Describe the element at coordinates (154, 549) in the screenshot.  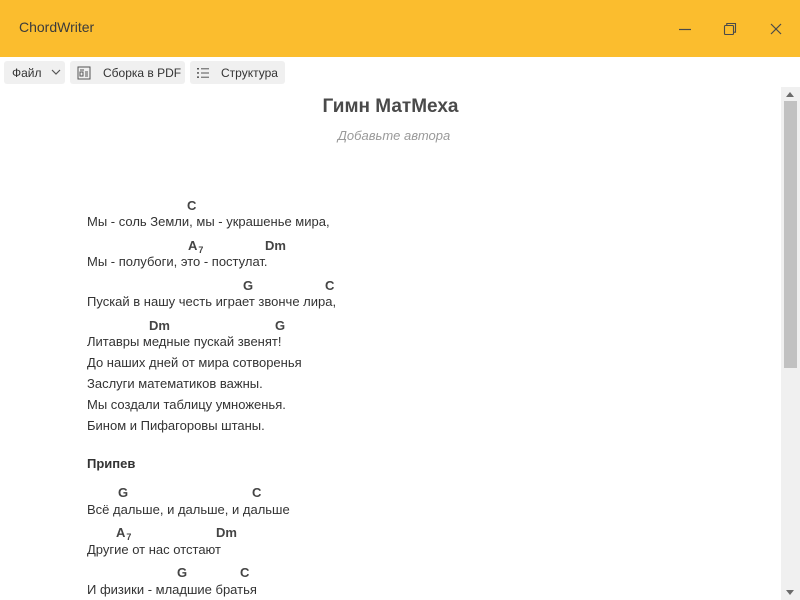
I see `lyric-line: Другие от нас отстают` at that location.